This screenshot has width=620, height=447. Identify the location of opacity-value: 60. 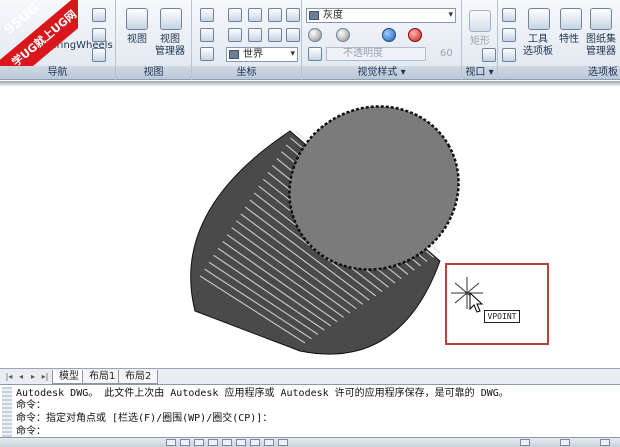
(446, 53).